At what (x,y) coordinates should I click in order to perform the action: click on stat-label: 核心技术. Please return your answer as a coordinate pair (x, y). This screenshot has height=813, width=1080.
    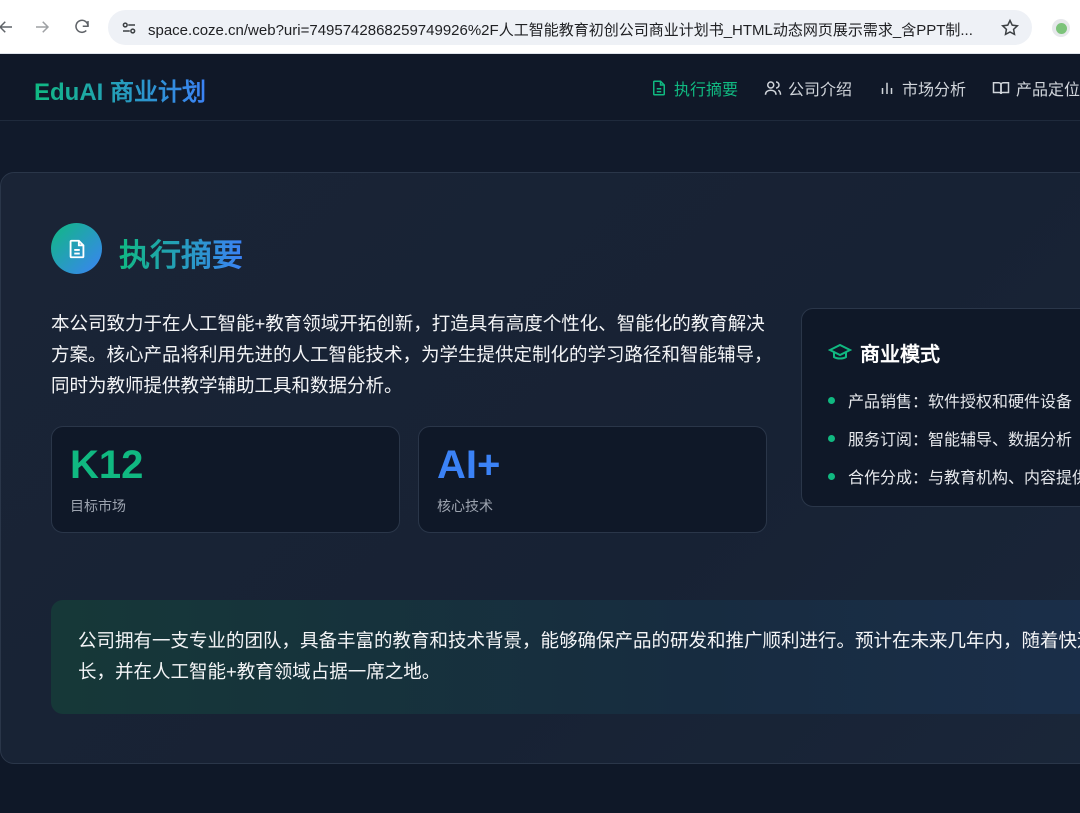
    Looking at the image, I should click on (465, 506).